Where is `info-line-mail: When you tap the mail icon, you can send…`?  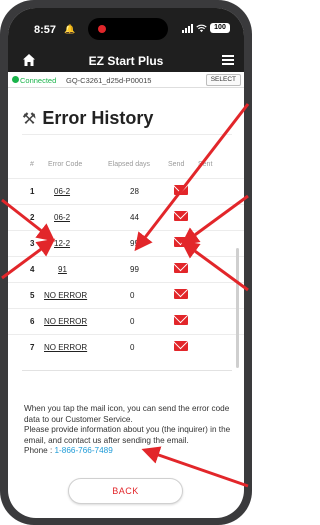
info-line-mail: When you tap the mail icon, you can send… is located at coordinates (127, 414).